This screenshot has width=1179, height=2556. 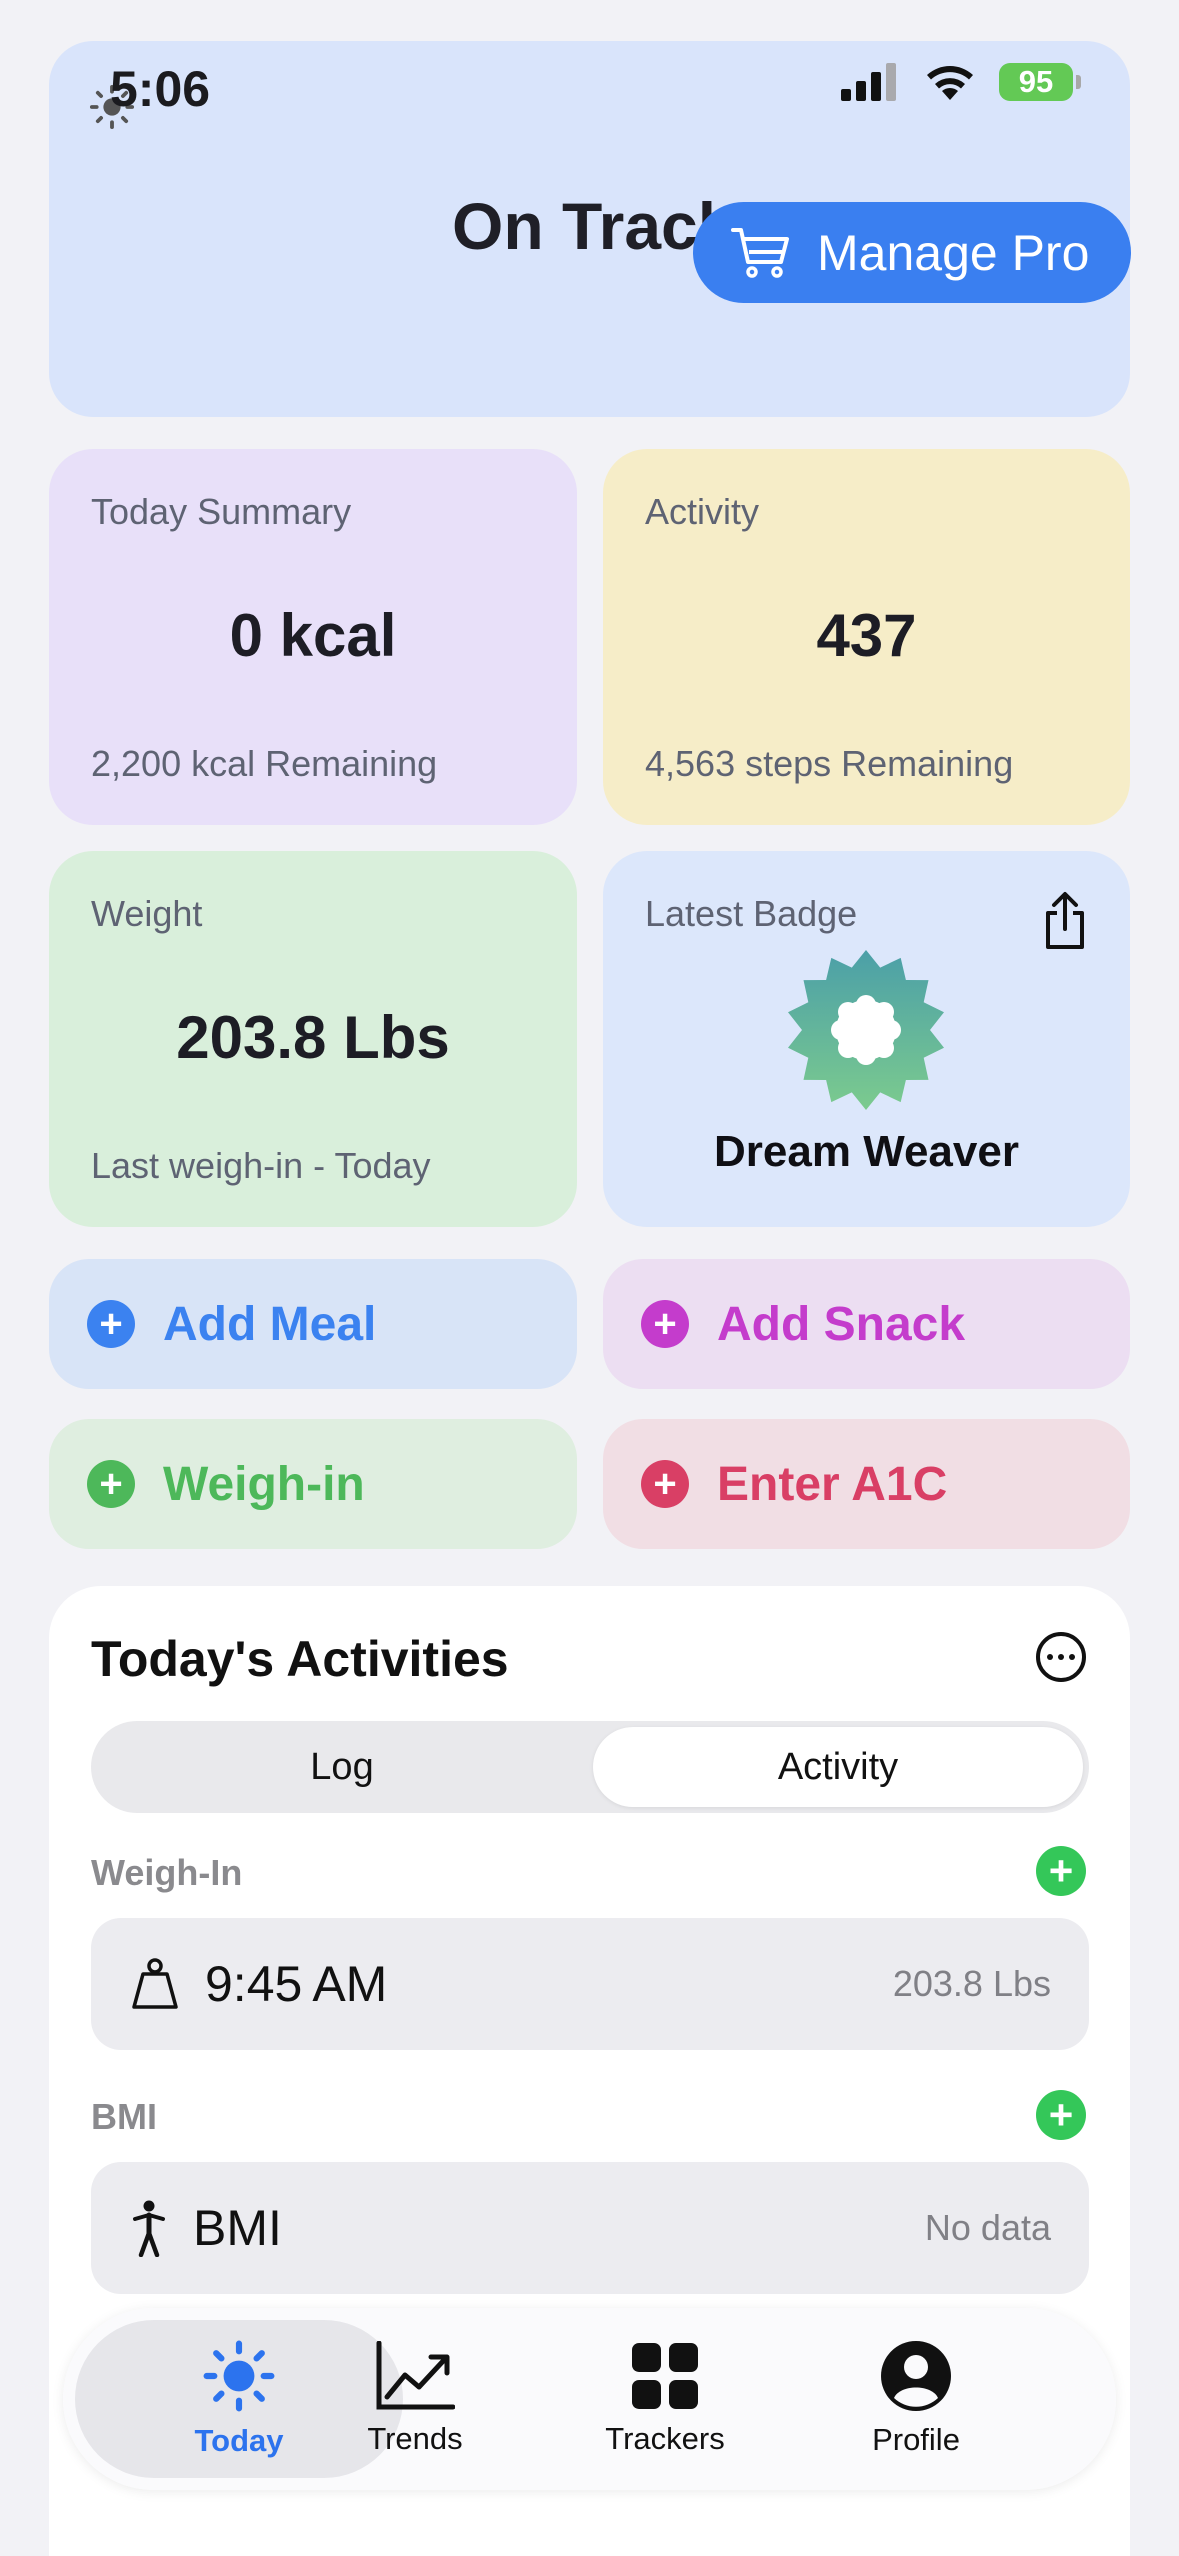 What do you see at coordinates (239, 2376) in the screenshot?
I see `sun-icon` at bounding box center [239, 2376].